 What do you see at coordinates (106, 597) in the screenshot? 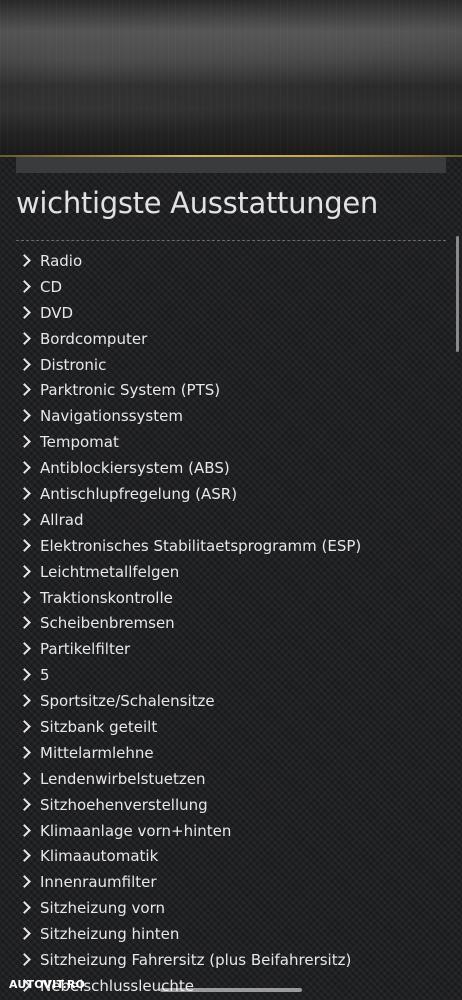
I see `feature-label: Traktionskontrolle` at bounding box center [106, 597].